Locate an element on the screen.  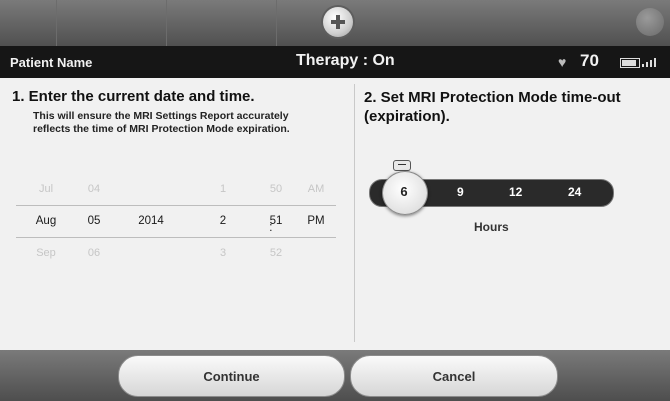
plus-icon is located at coordinates (338, 22).